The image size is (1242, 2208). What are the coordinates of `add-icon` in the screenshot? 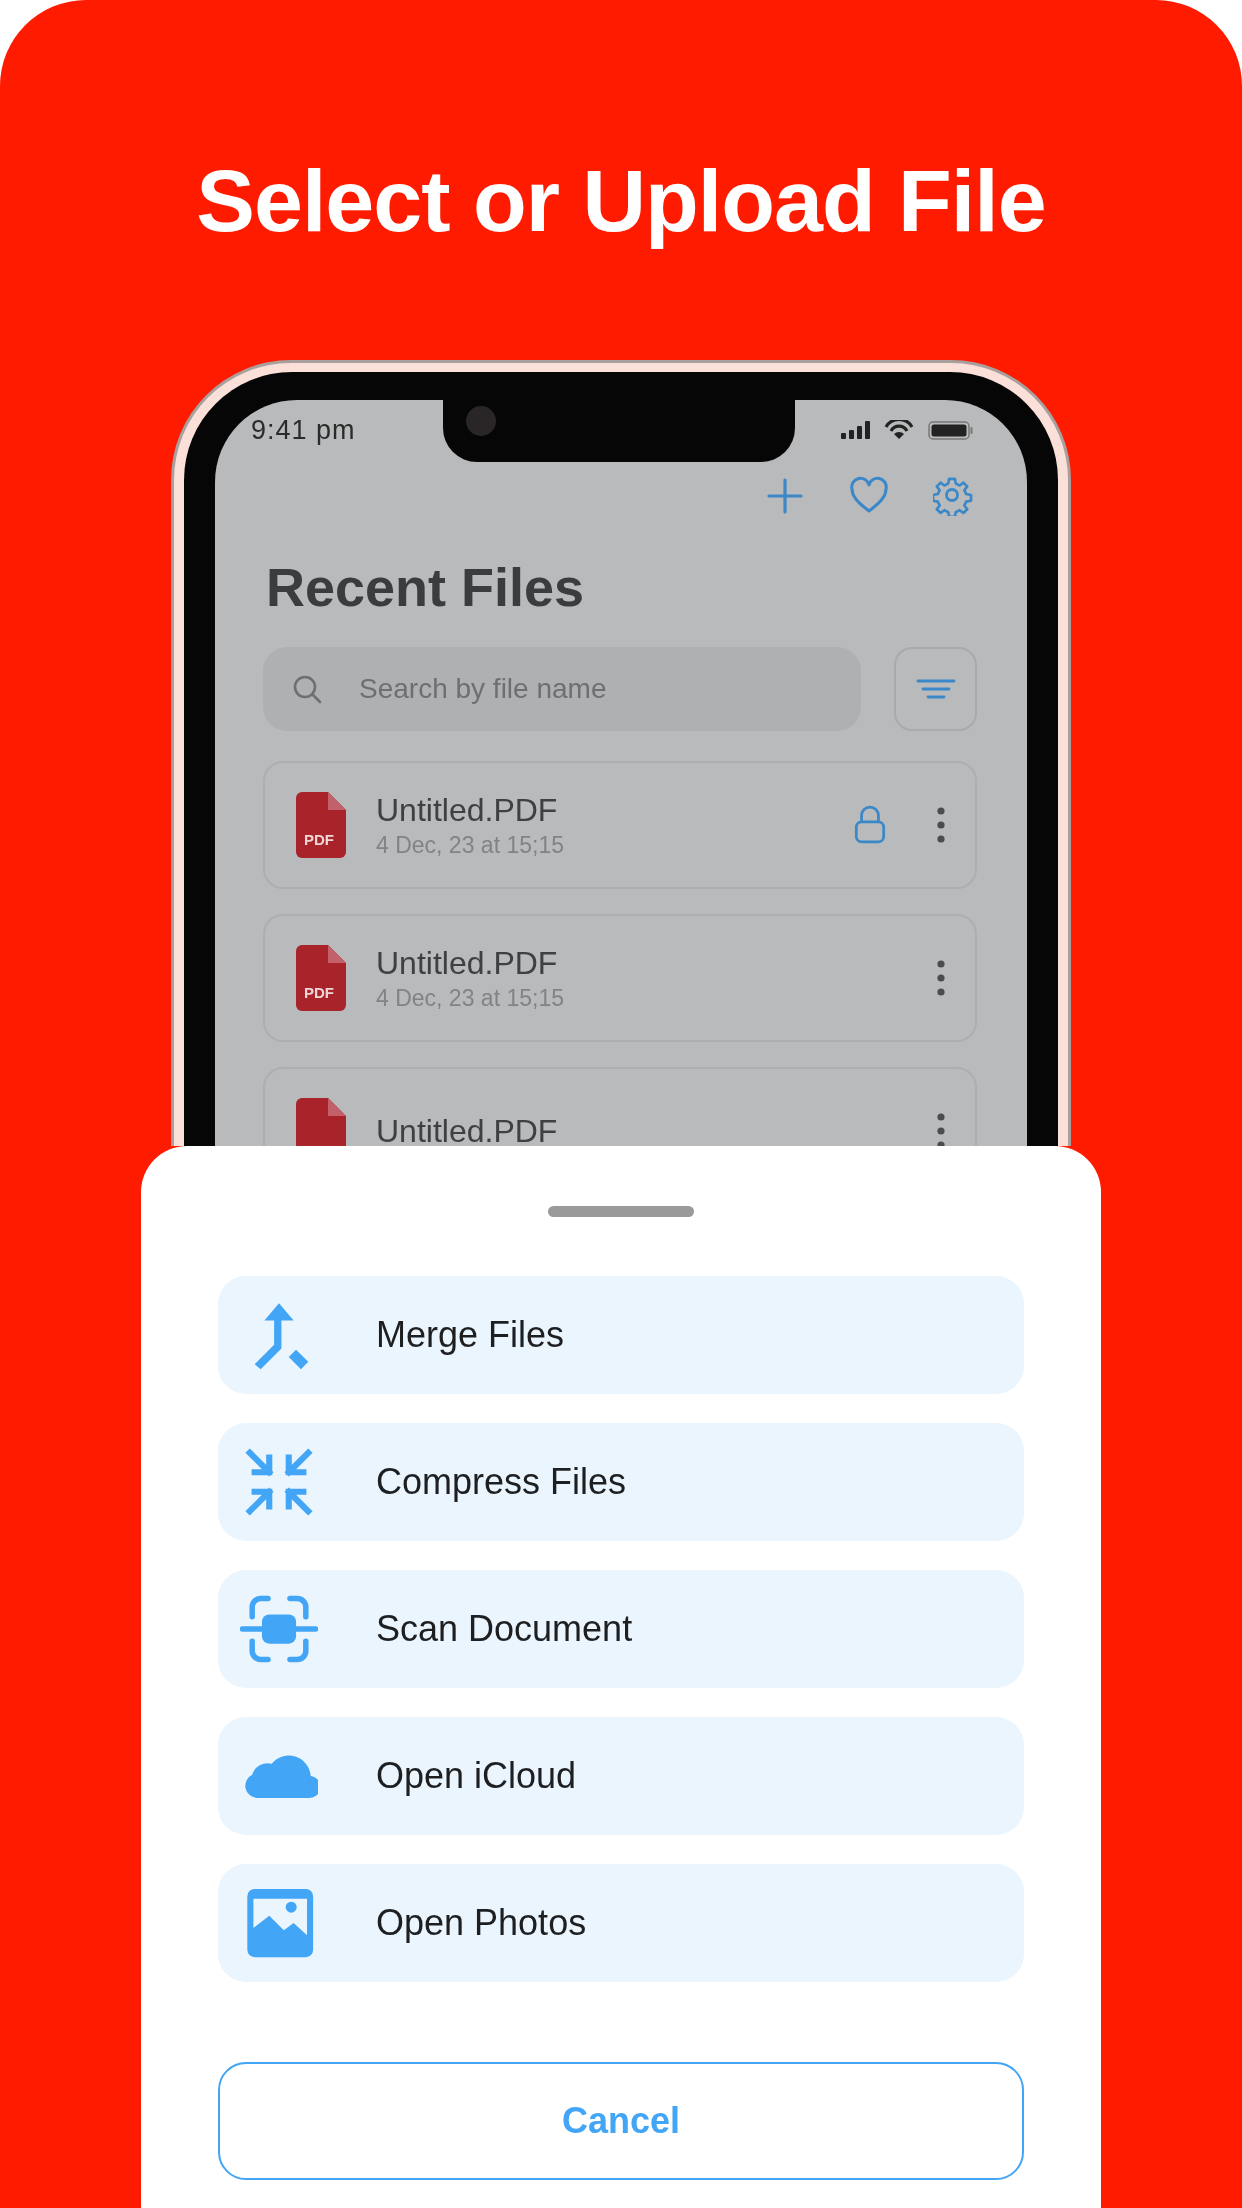 It's located at (785, 496).